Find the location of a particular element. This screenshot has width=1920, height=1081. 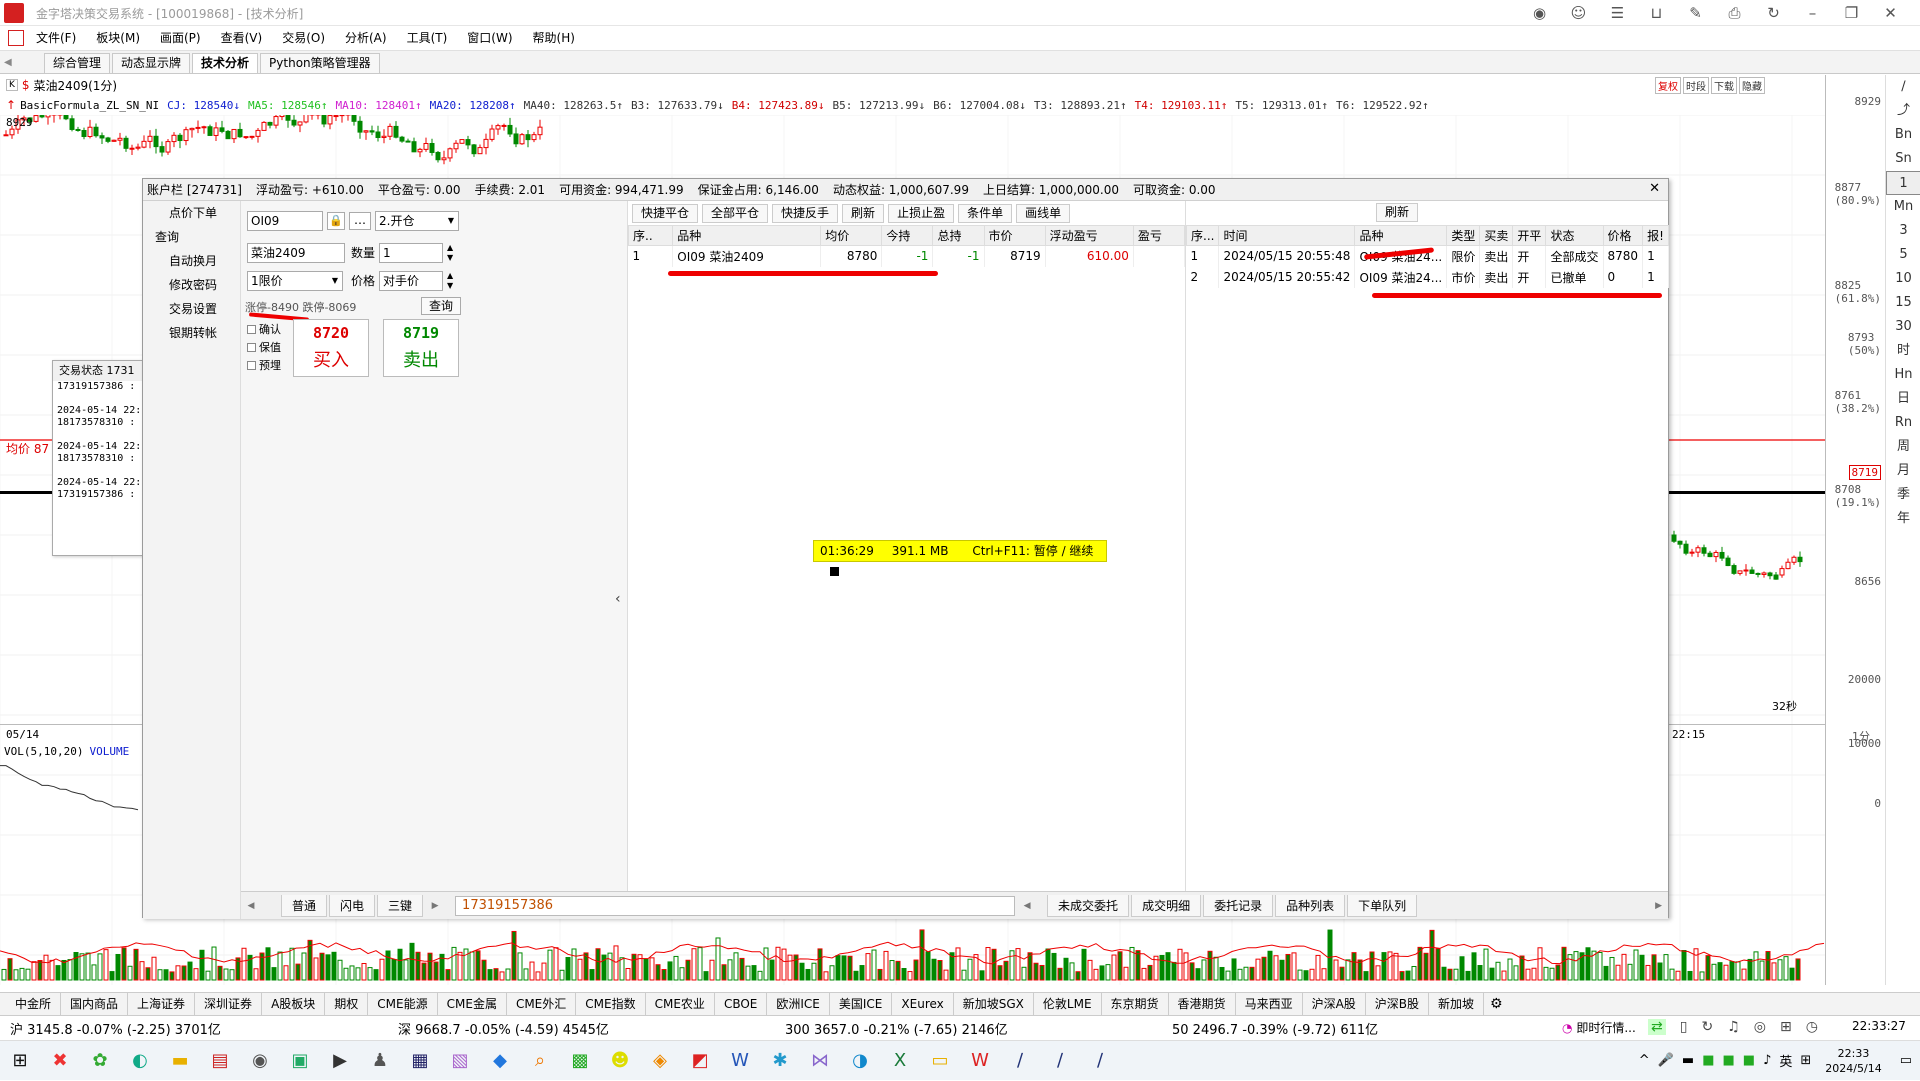

market-tab: A股板块 is located at coordinates (294, 1004).